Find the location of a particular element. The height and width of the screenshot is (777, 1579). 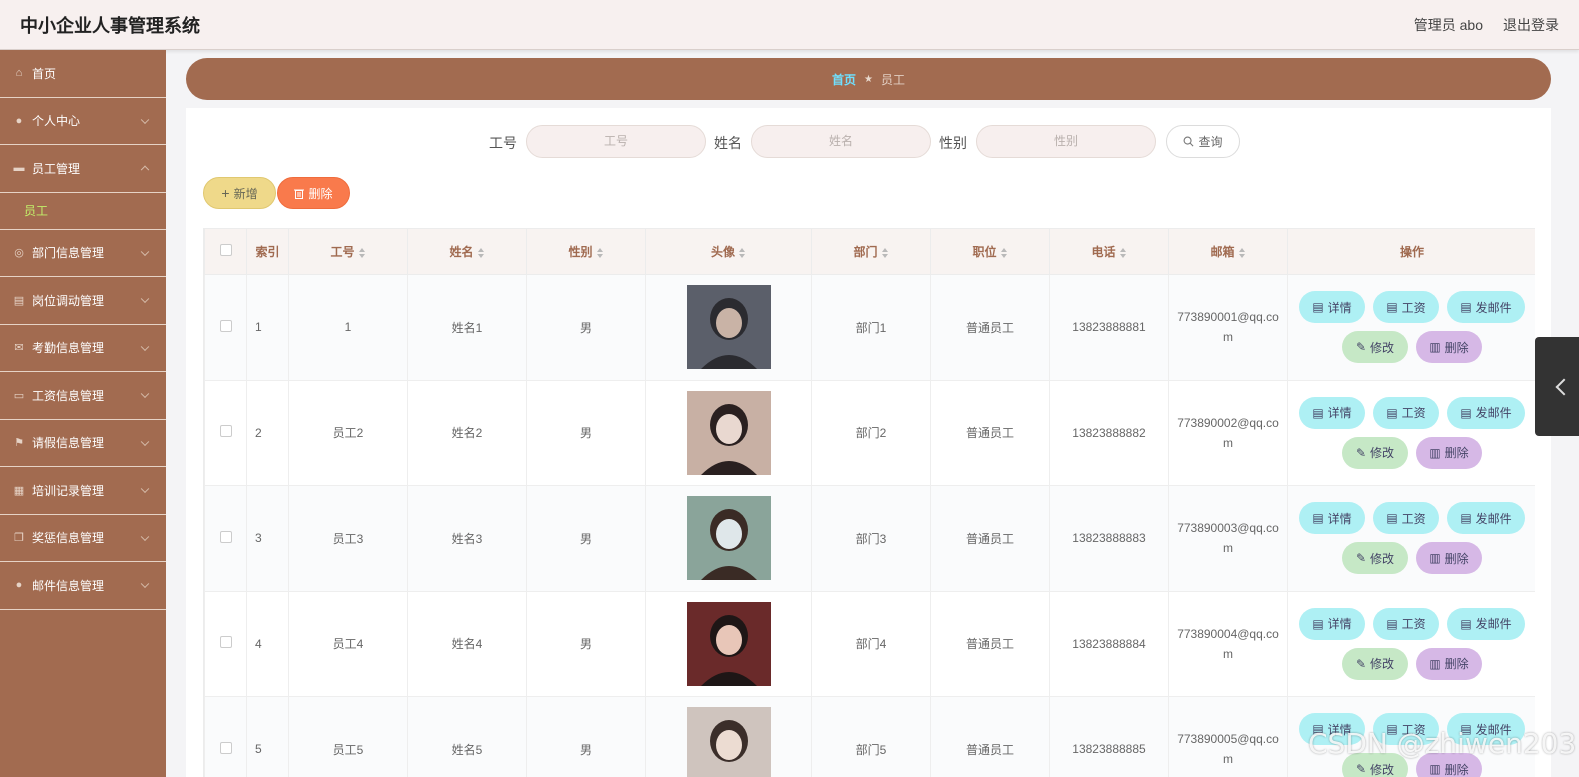

sidebar-item: ▭ 工资信息管理 is located at coordinates (83, 396).